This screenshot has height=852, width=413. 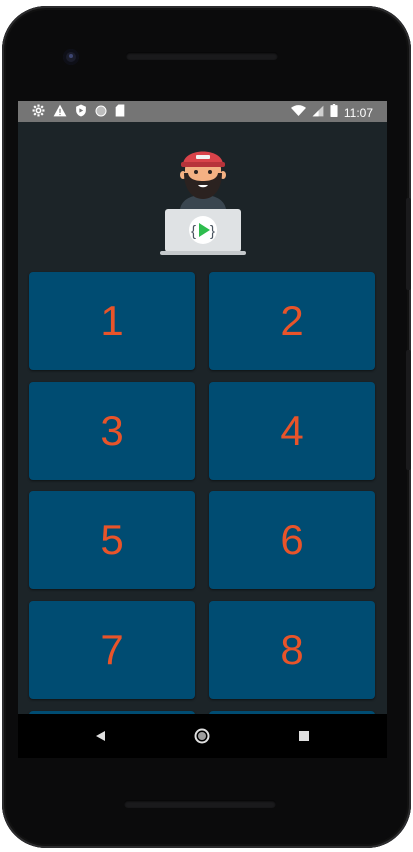 I want to click on tile-5: 5, so click(x=112, y=540).